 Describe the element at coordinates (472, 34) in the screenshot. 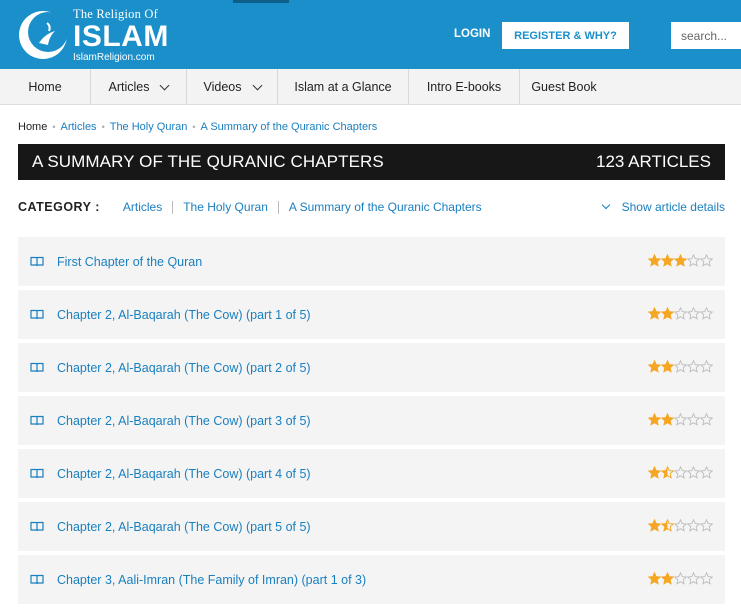

I see `login-link: LOGIN` at that location.